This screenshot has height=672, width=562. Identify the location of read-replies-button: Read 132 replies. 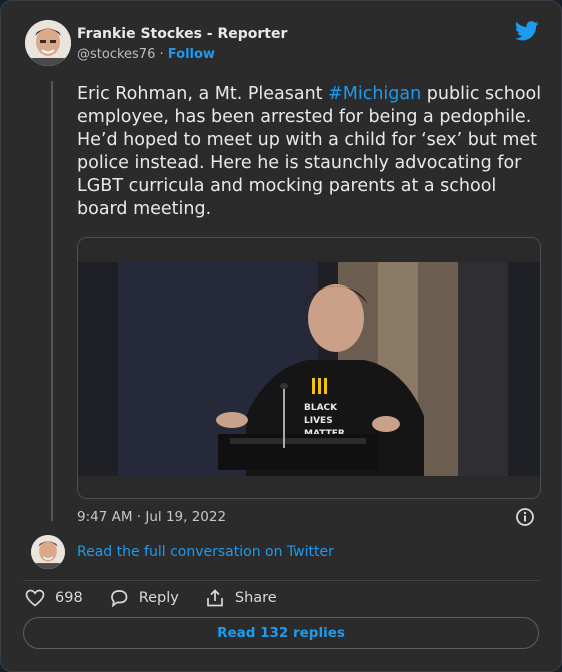
(281, 633).